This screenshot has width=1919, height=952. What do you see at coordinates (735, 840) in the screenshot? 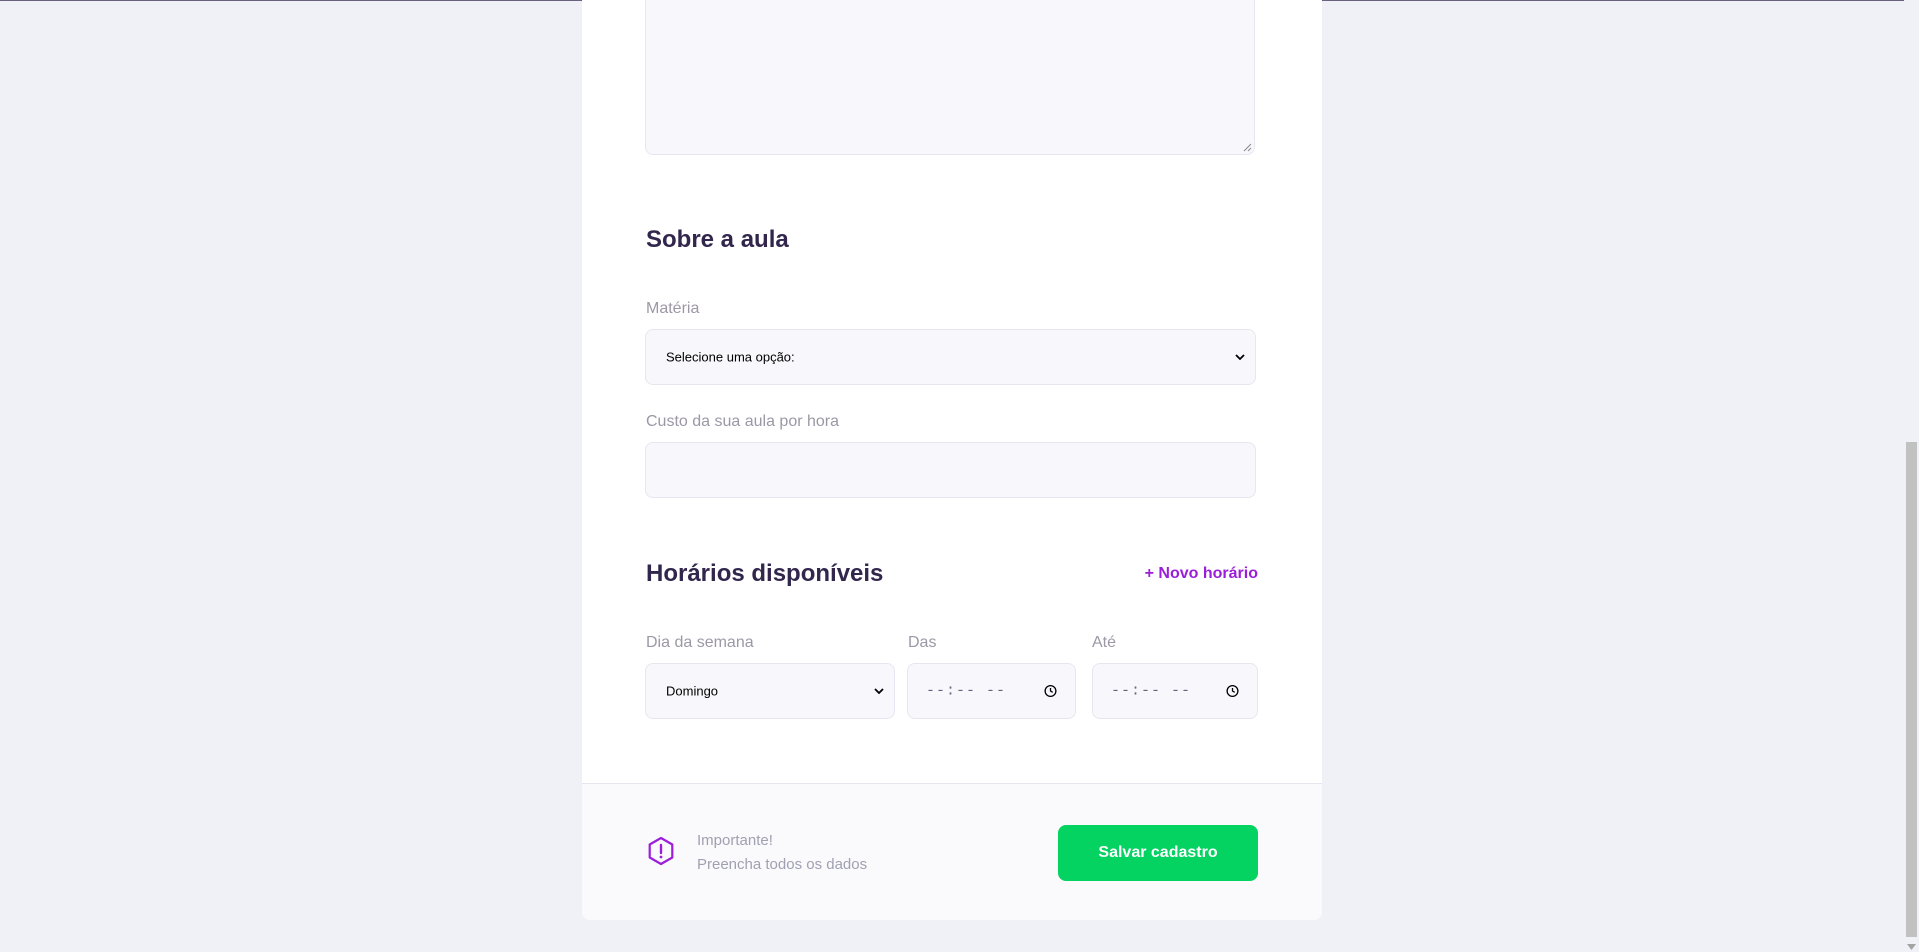
I see `warning-title: Importante!` at bounding box center [735, 840].